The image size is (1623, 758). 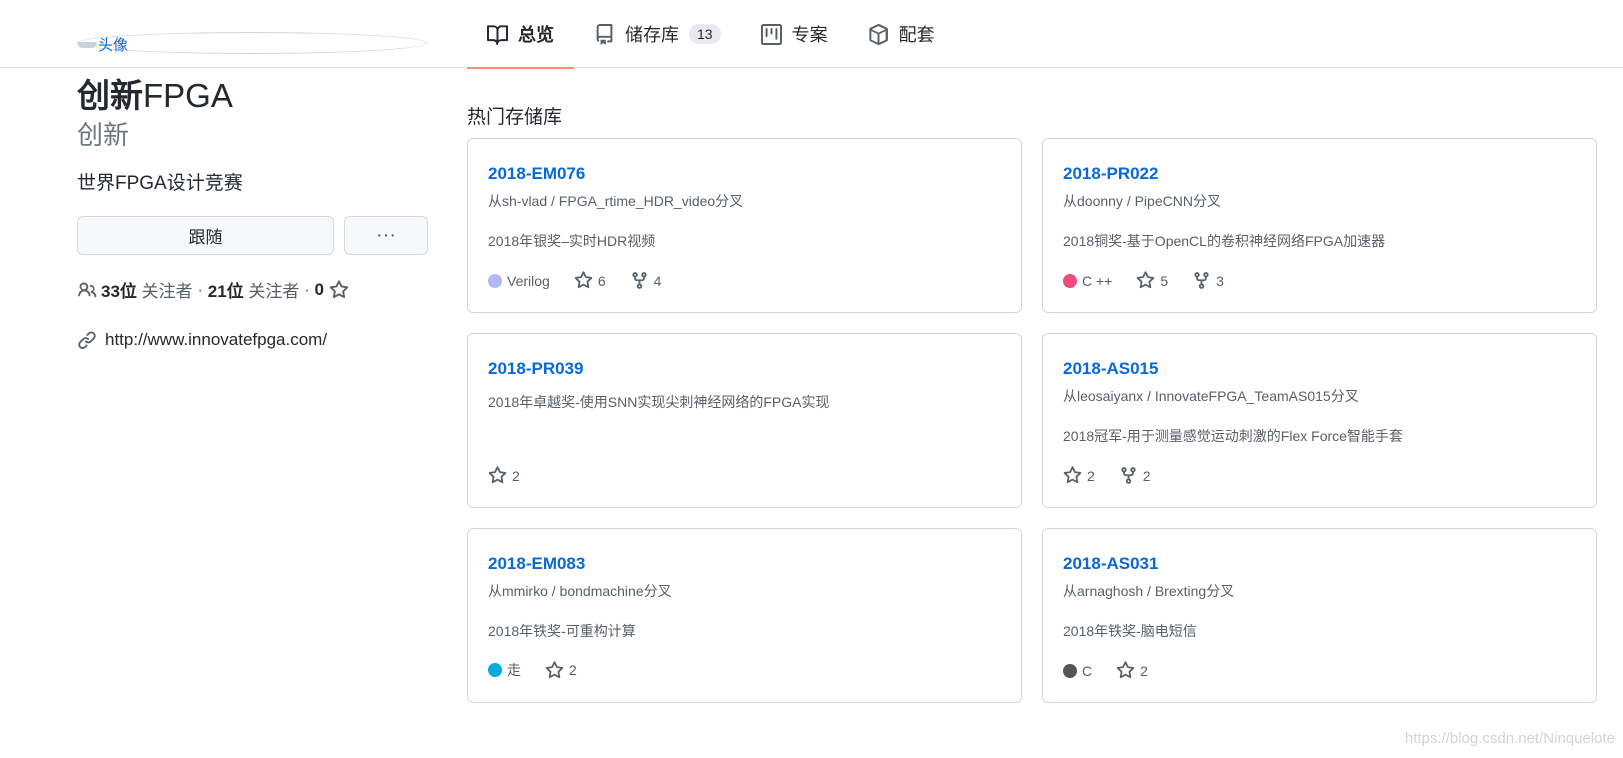 I want to click on repo-name-link: 2018-PR022, so click(x=1110, y=174).